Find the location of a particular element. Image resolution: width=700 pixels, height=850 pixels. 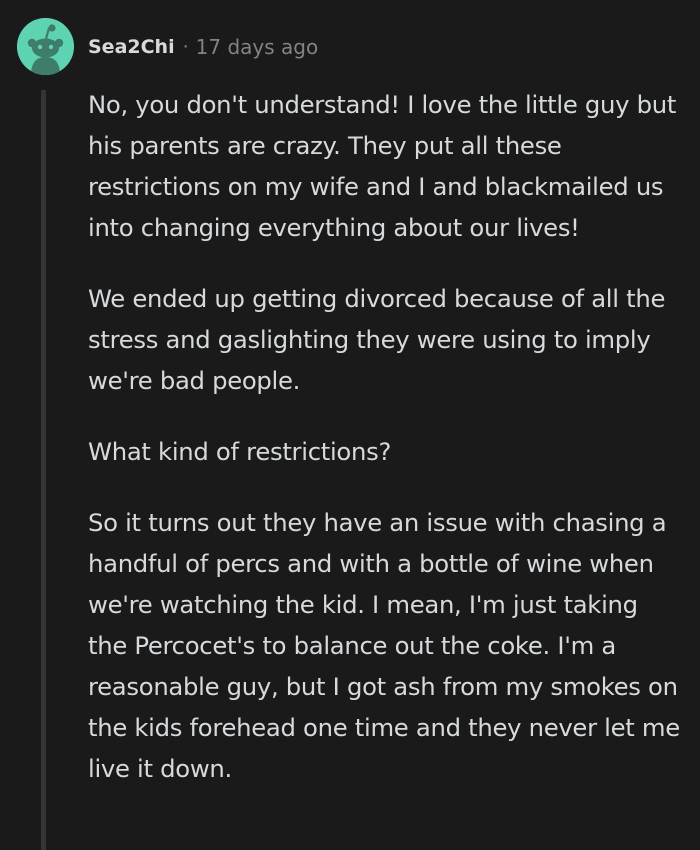

avatar is located at coordinates (45, 46).